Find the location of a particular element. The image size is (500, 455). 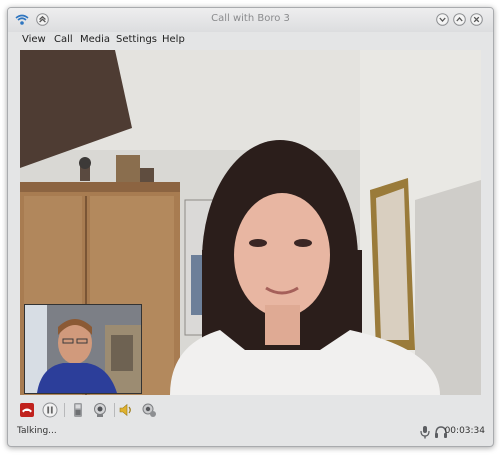

menu-call: Call is located at coordinates (63, 39).